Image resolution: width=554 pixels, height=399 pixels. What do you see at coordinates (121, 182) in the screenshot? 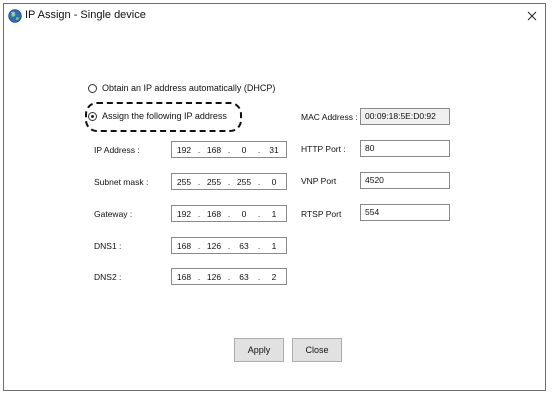
I see `subnet-mask-label: Subnet mask :` at bounding box center [121, 182].